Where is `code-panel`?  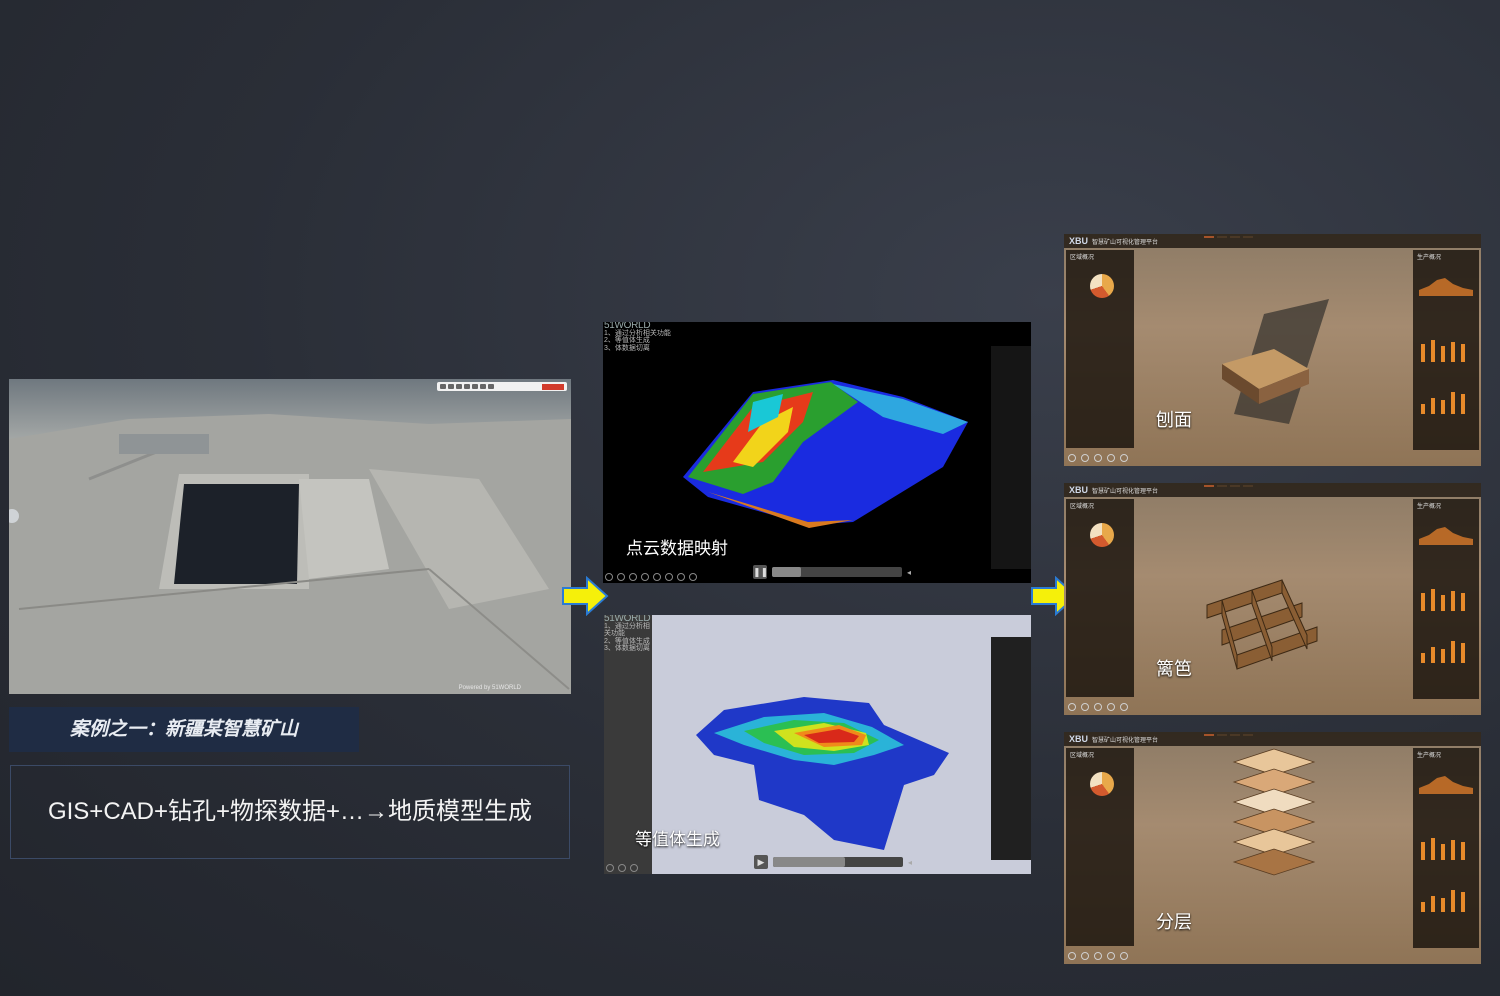
code-panel is located at coordinates (1011, 457).